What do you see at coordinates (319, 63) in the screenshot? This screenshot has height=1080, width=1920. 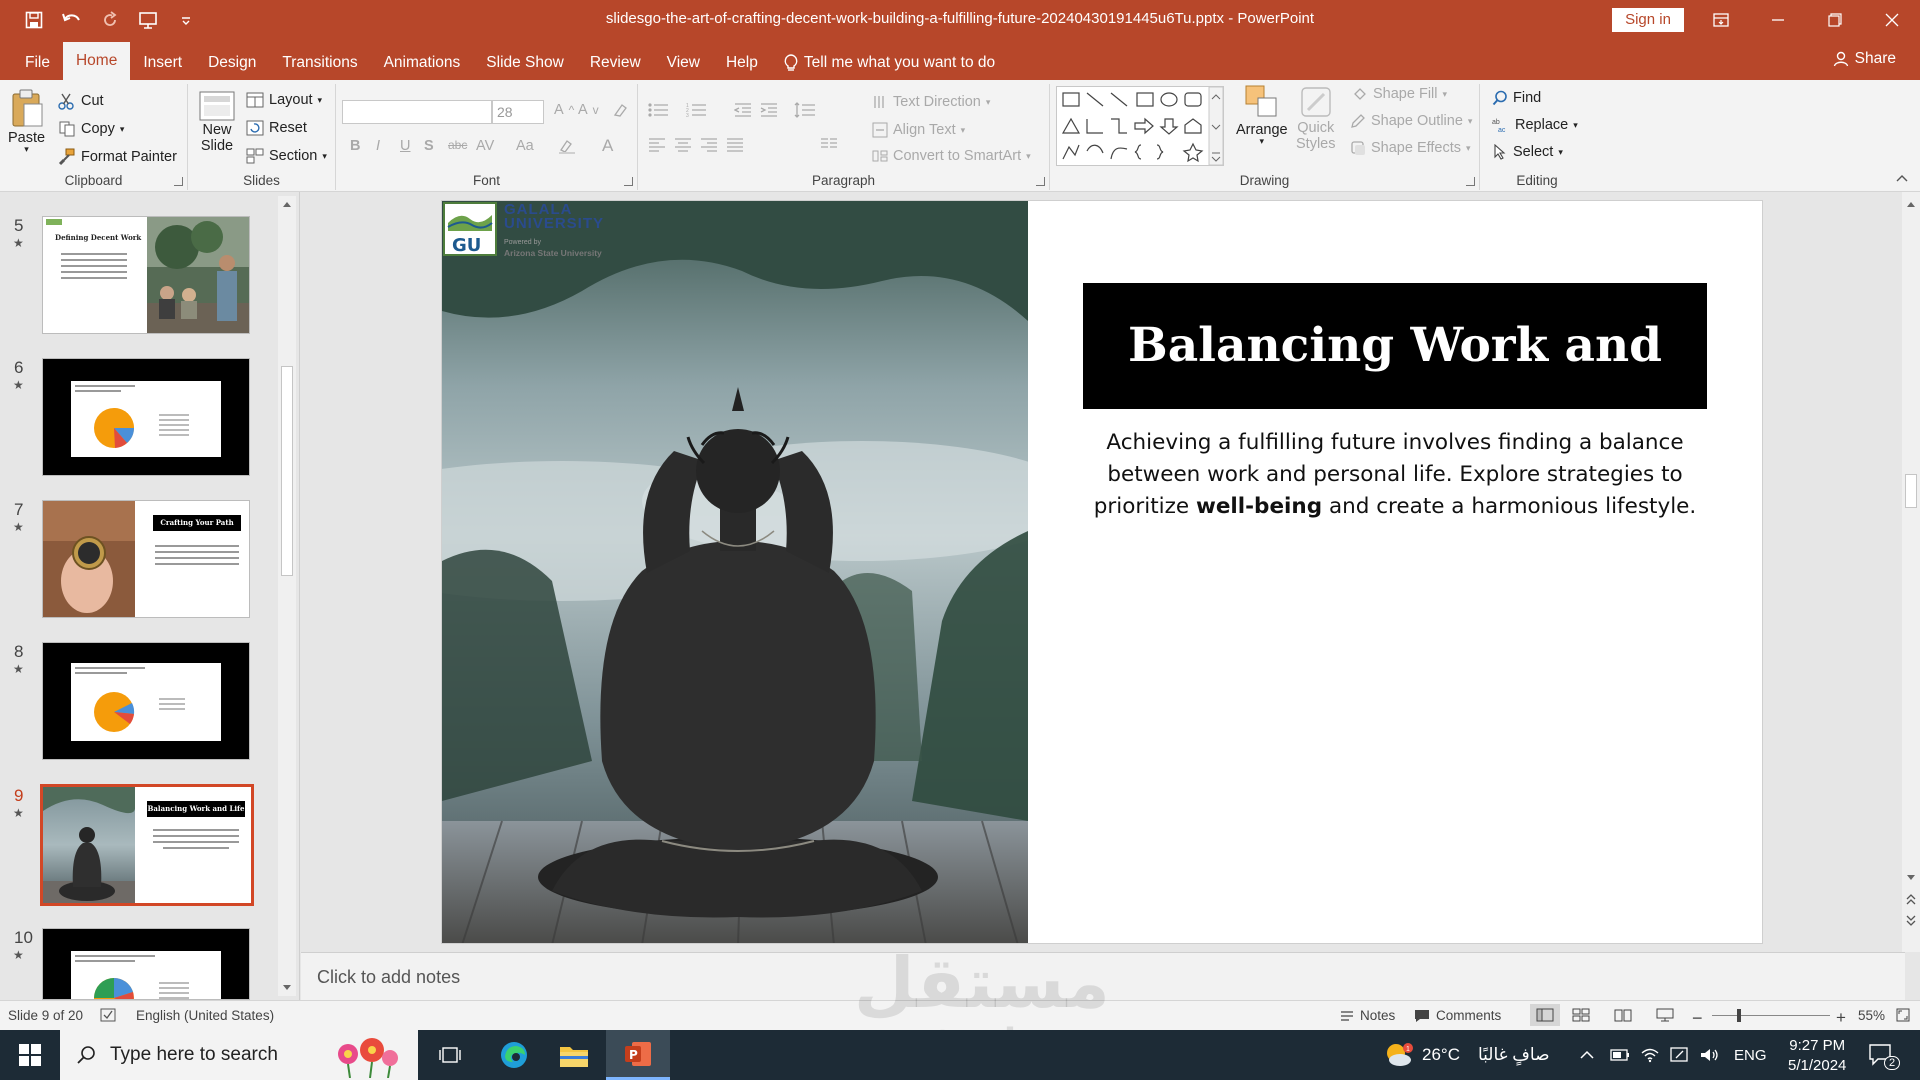 I see `tab-transitions: Transitions` at bounding box center [319, 63].